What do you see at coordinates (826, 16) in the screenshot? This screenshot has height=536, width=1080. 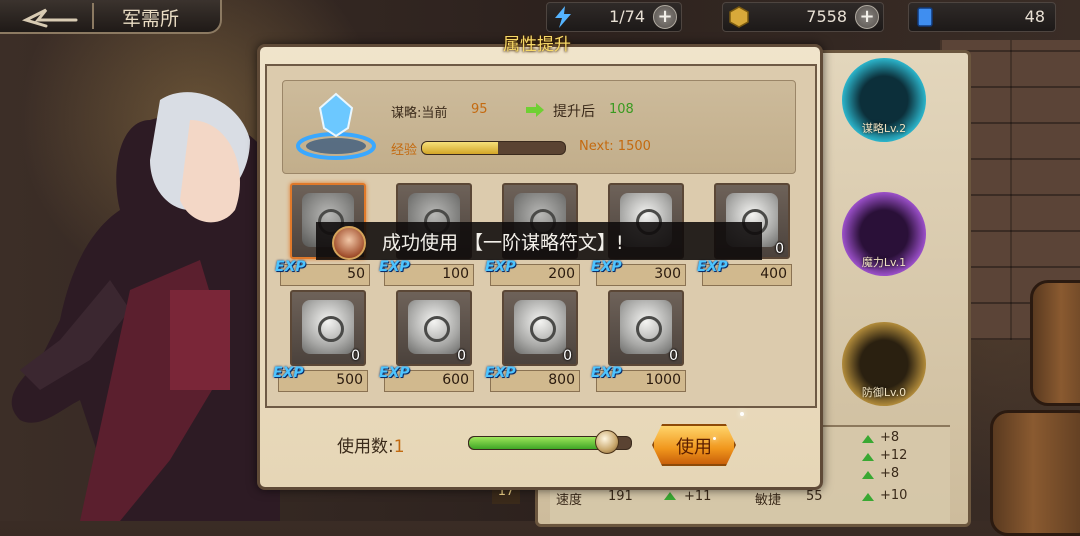 I see `gold-value: 7558` at bounding box center [826, 16].